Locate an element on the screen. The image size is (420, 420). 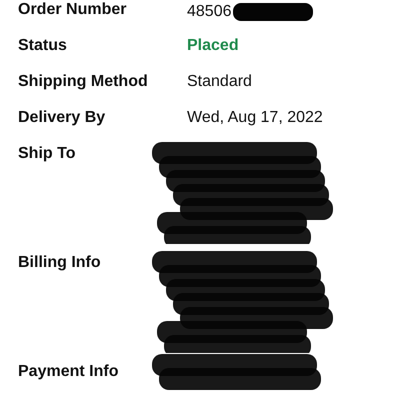
detail-label: Billing Info is located at coordinates (59, 262).